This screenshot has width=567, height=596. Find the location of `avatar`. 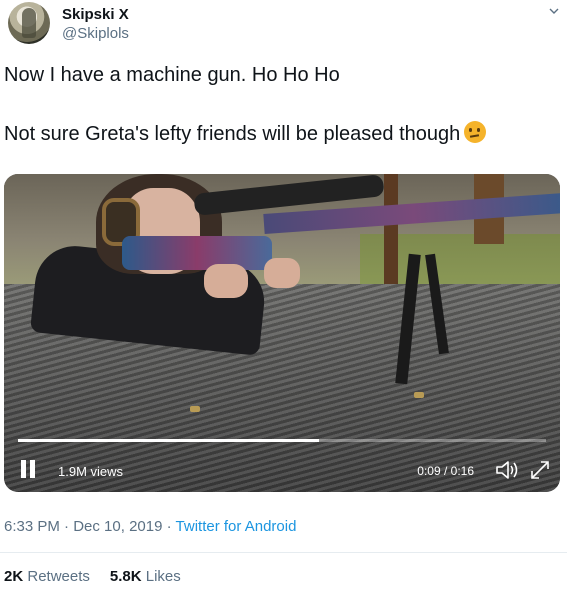

avatar is located at coordinates (29, 23).